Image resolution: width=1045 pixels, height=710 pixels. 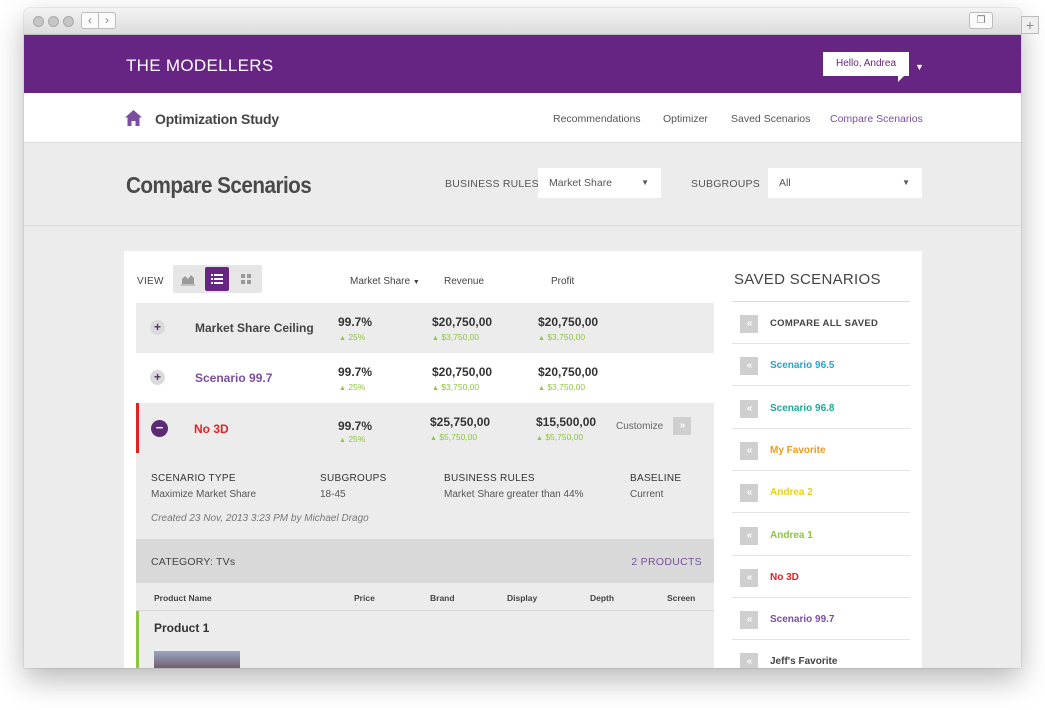 I want to click on col-product-name: Product Name, so click(x=183, y=598).